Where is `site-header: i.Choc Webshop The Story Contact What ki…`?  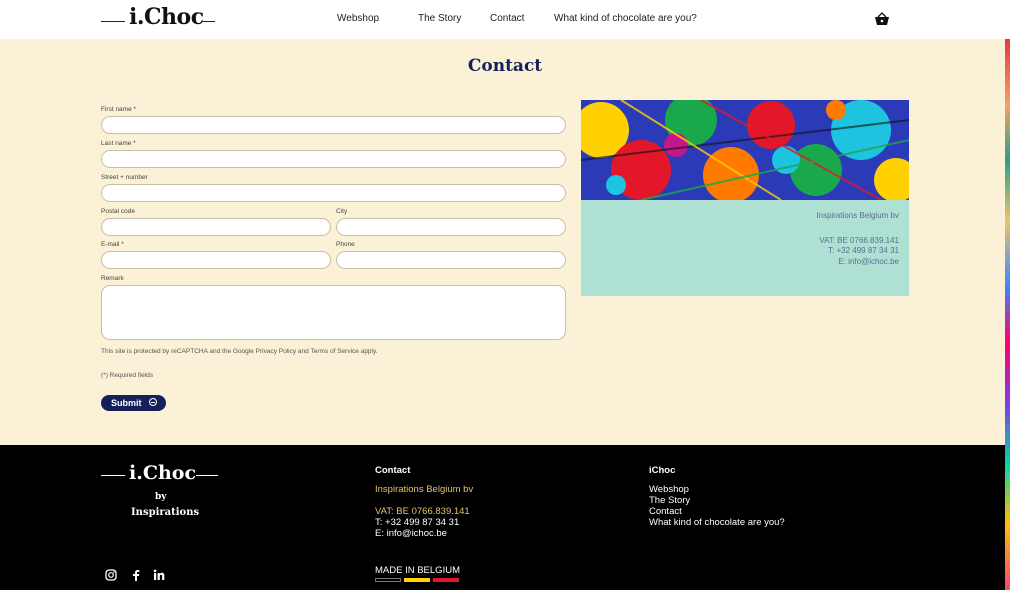
site-header: i.Choc Webshop The Story Contact What ki… is located at coordinates (505, 19).